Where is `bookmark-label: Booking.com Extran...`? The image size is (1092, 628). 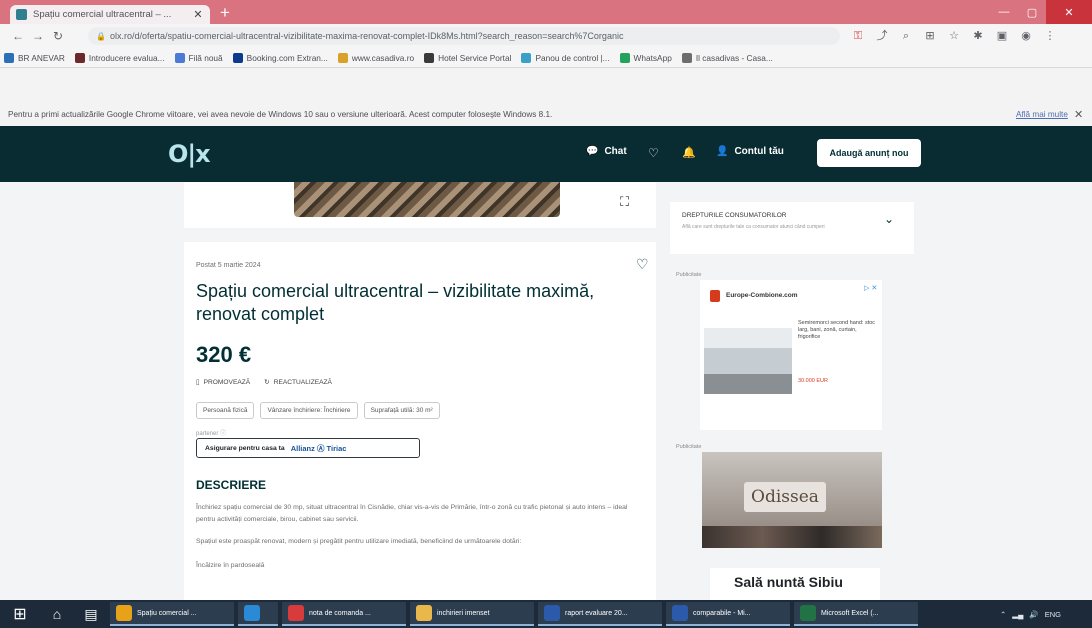 bookmark-label: Booking.com Extran... is located at coordinates (287, 57).